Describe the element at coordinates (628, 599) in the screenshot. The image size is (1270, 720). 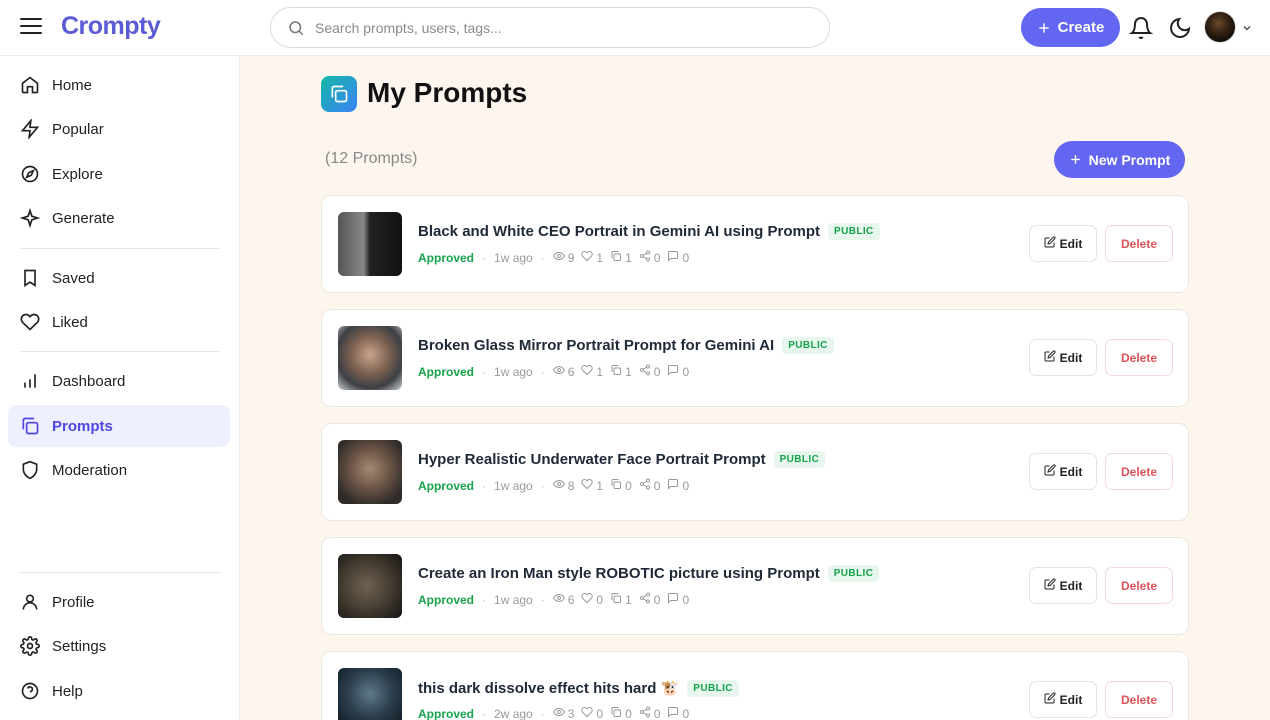
I see `copies-count: 1` at that location.